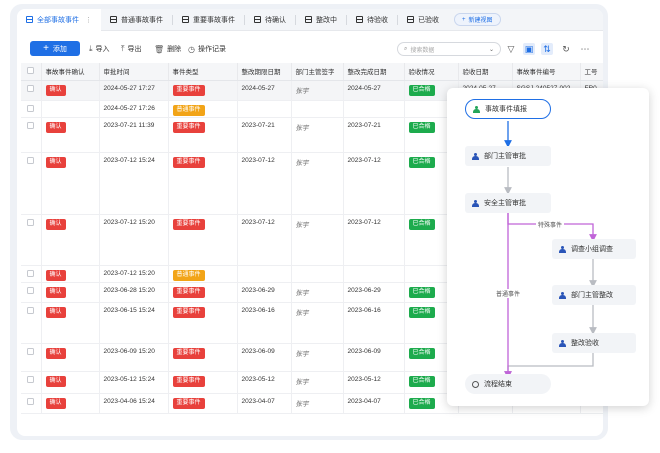 The height and width of the screenshot is (453, 660). Describe the element at coordinates (529, 49) in the screenshot. I see `card-view-icon: ▣` at that location.